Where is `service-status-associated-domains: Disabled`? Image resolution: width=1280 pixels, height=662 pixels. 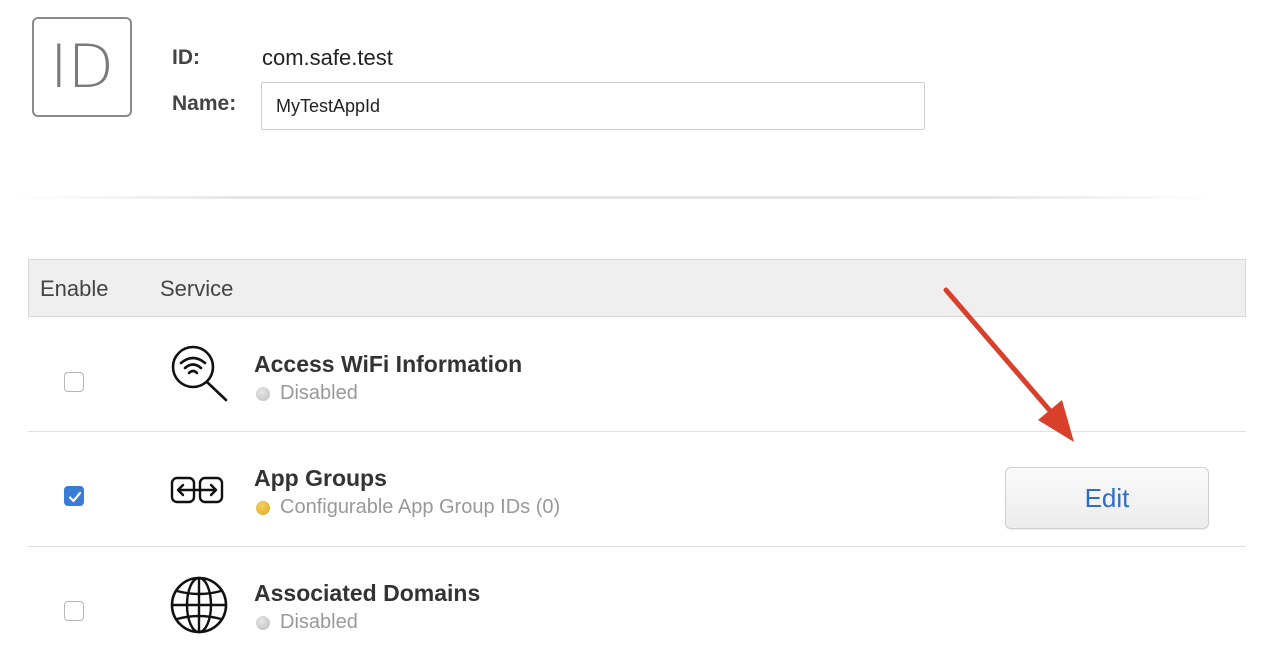
service-status-associated-domains: Disabled is located at coordinates (307, 622).